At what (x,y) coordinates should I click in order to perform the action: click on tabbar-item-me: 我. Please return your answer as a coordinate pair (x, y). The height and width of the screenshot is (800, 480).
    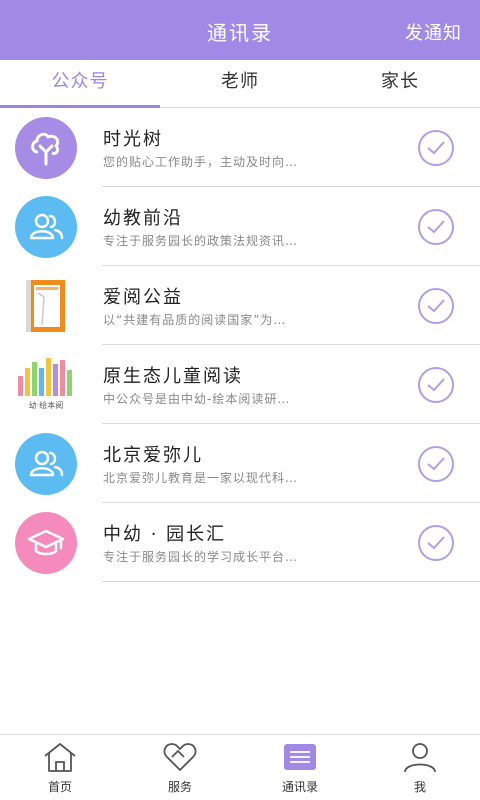
    Looking at the image, I should click on (420, 767).